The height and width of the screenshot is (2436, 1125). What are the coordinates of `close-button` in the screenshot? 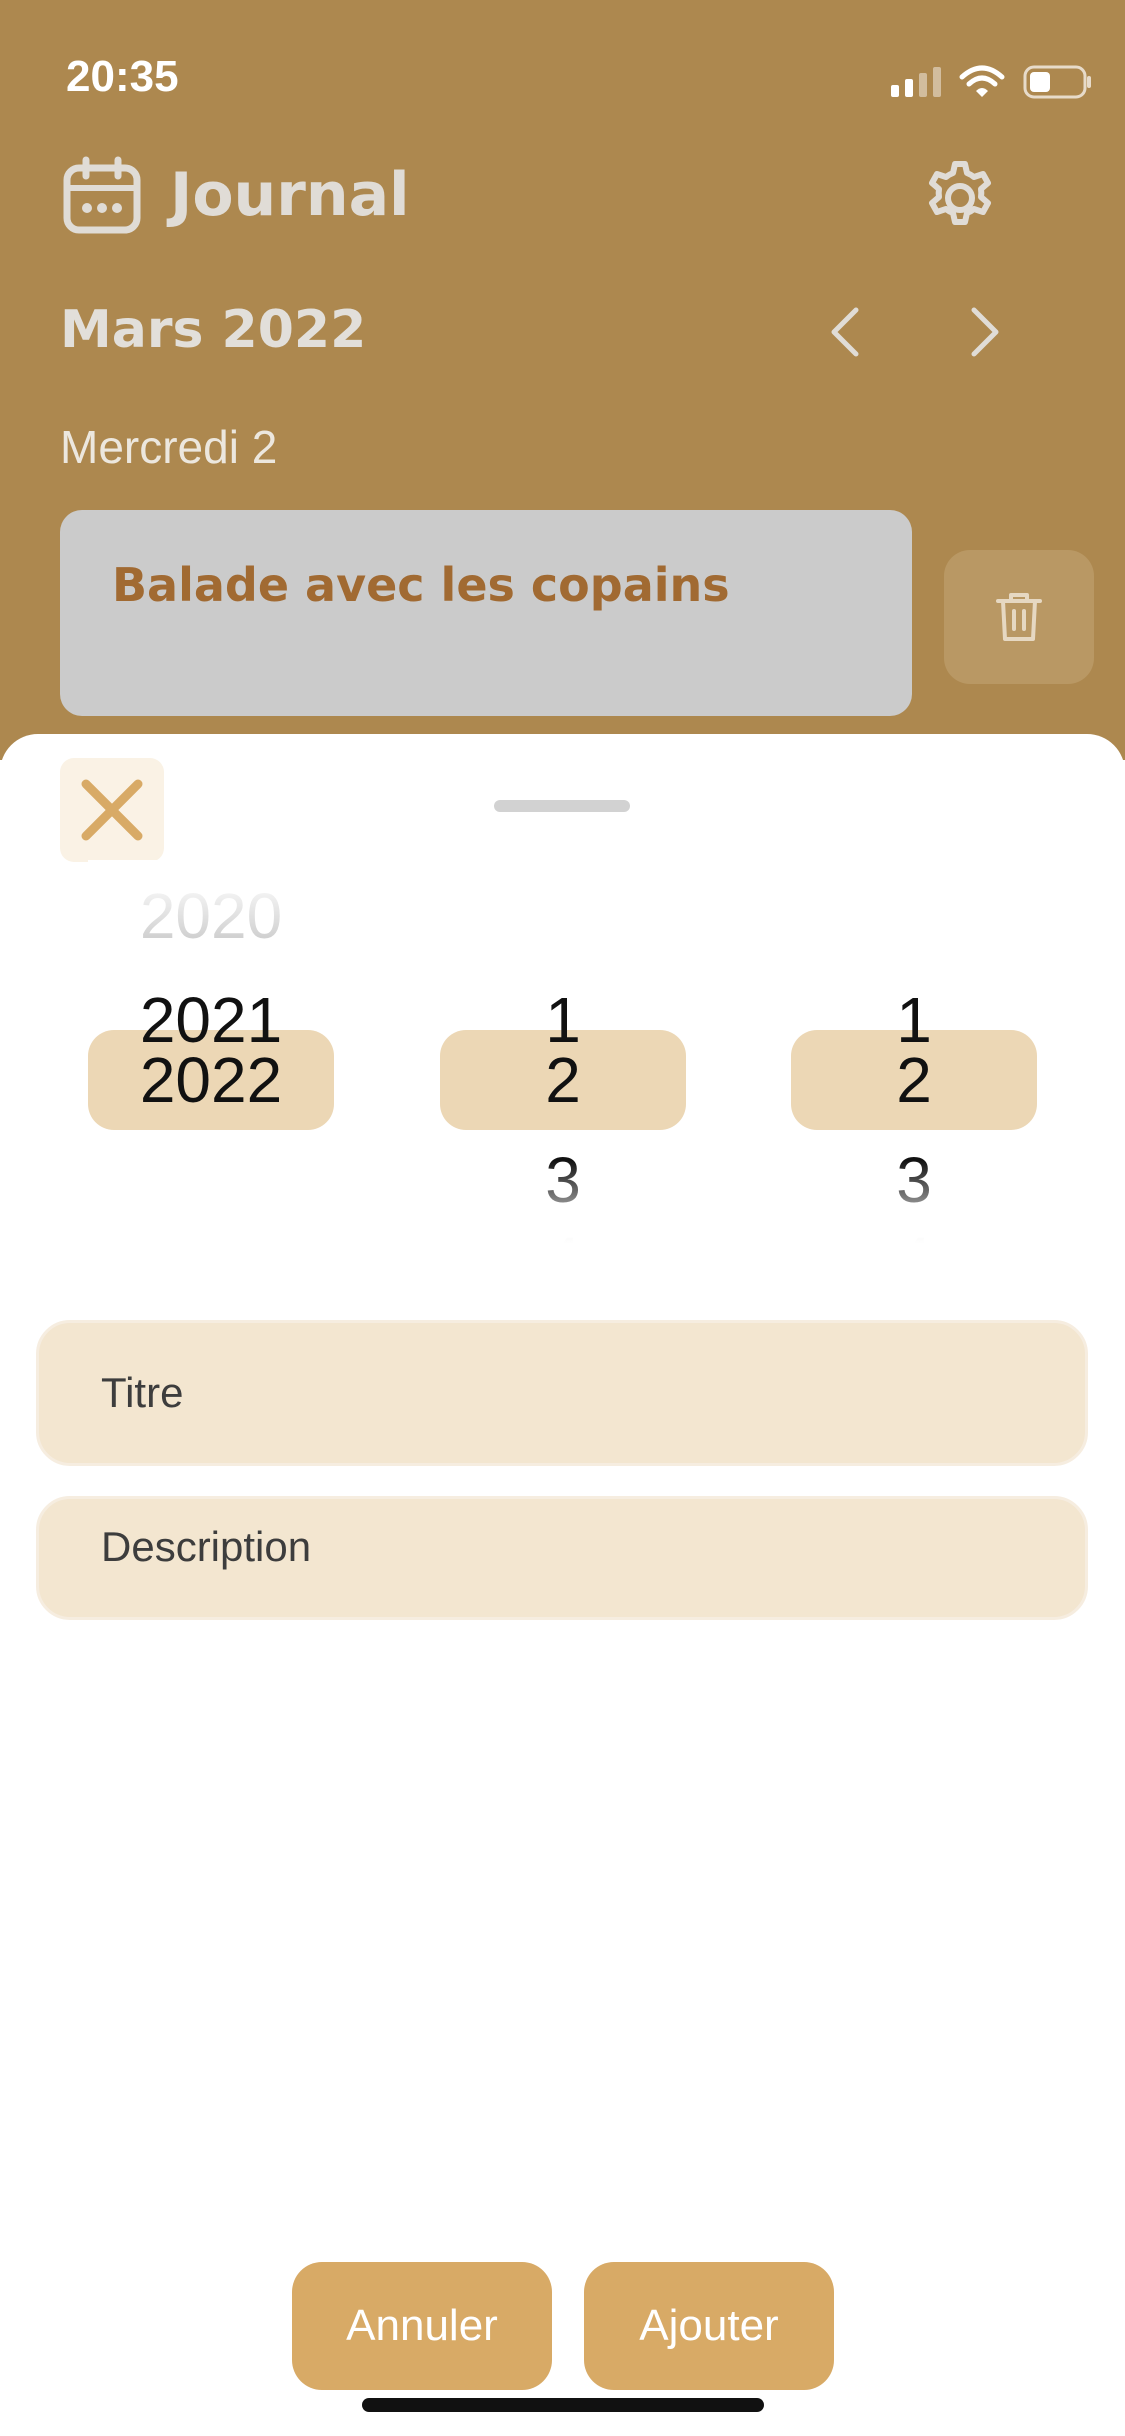 It's located at (112, 810).